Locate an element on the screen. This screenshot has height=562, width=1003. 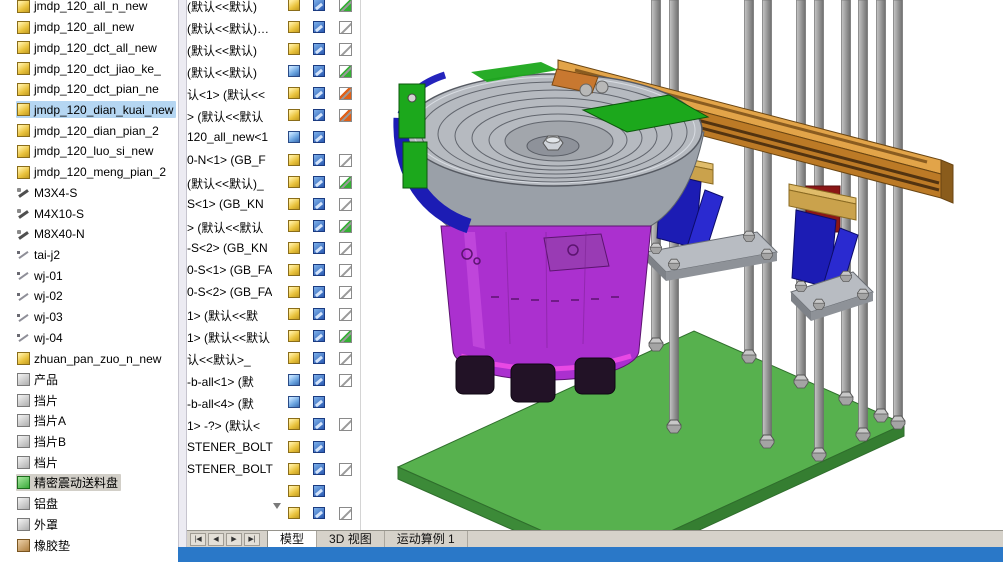
tree-item: jmdp_120_all_new is located at coordinates (89, 27).